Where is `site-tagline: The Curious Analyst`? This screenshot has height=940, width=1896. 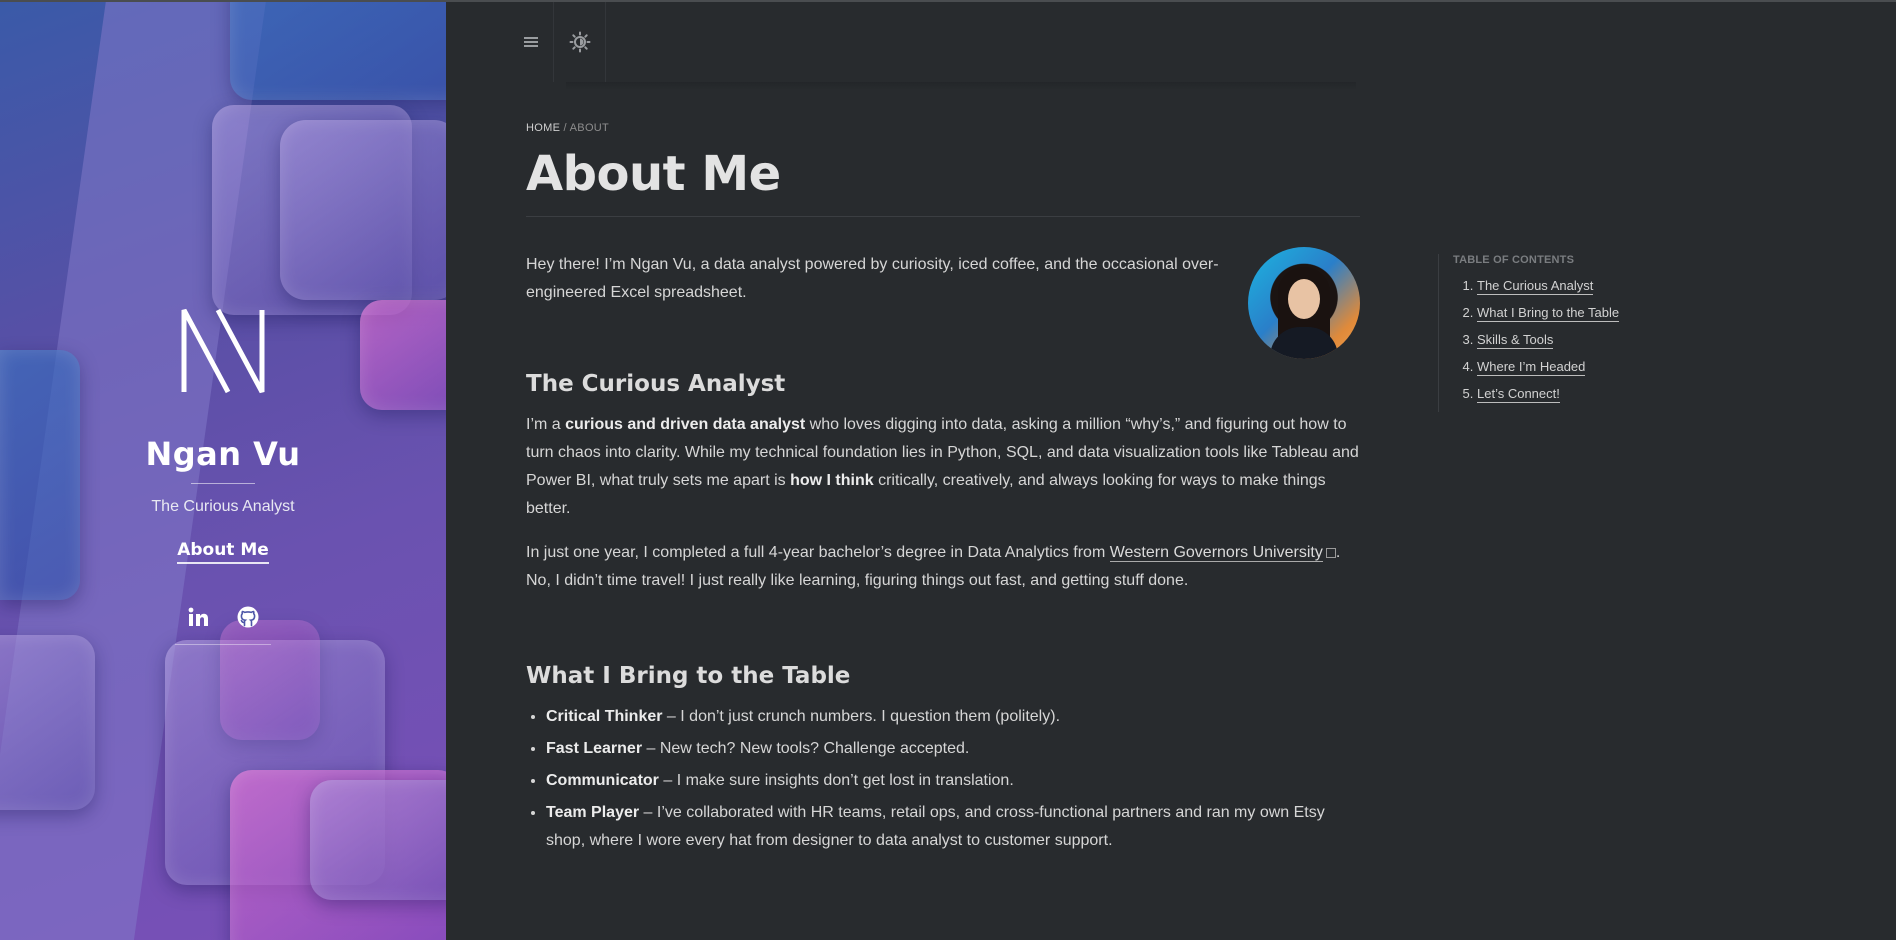 site-tagline: The Curious Analyst is located at coordinates (223, 506).